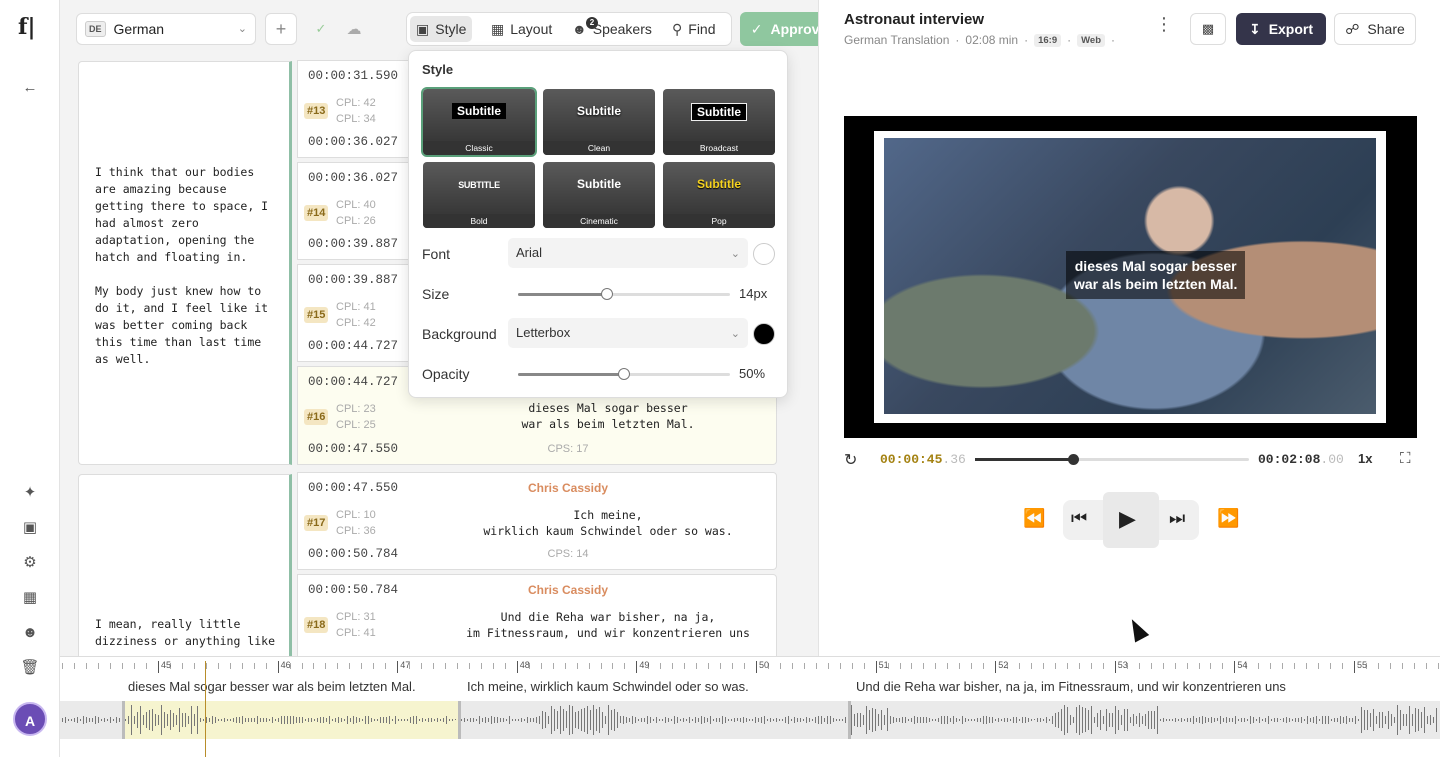 The width and height of the screenshot is (1440, 757). I want to click on opacity-slider, so click(624, 374).